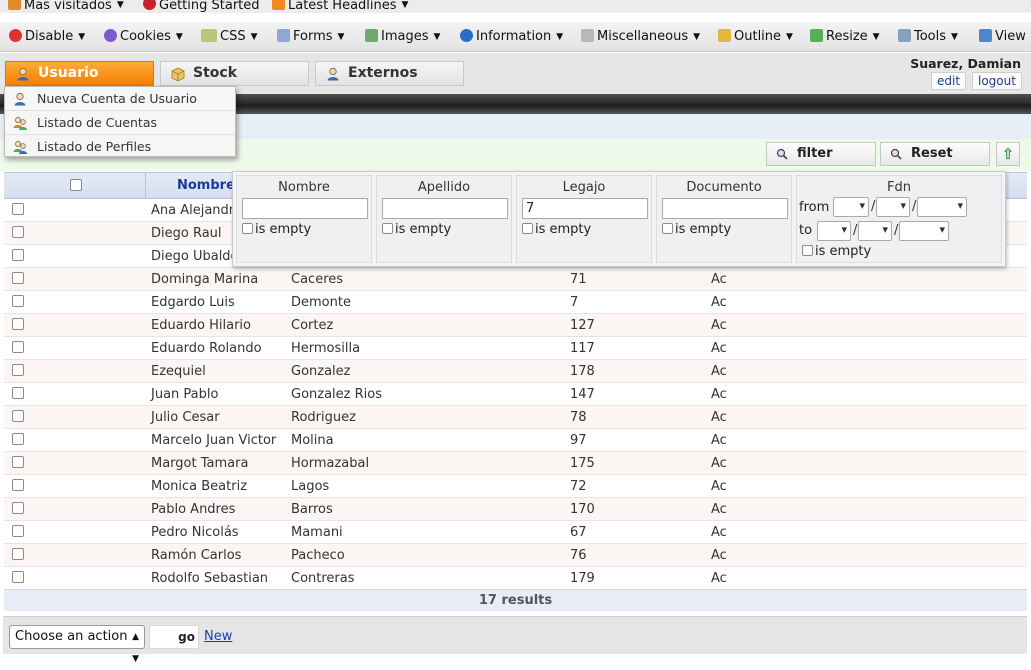  What do you see at coordinates (416, 229) in the screenshot?
I see `filter-apellido-empty: is empty` at bounding box center [416, 229].